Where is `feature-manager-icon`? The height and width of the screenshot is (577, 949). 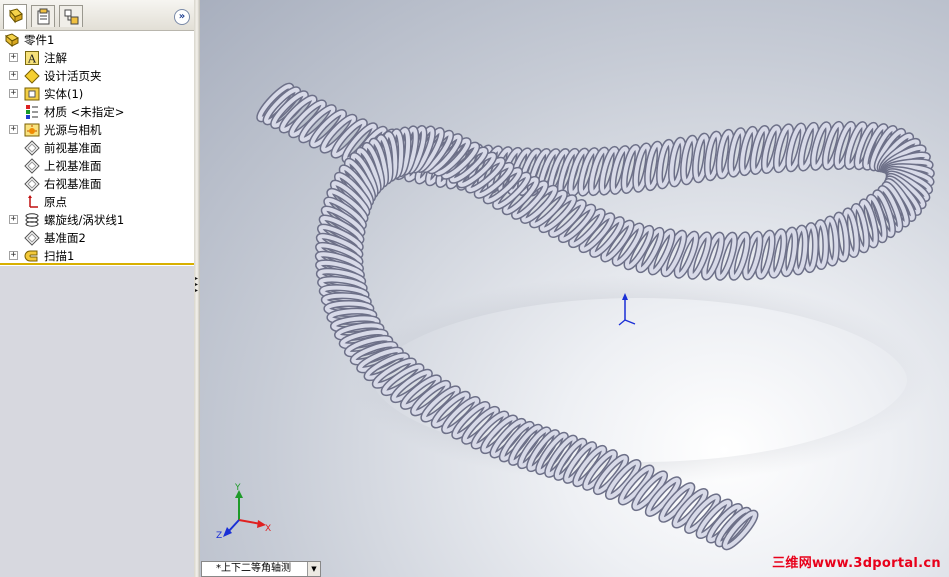
feature-manager-icon is located at coordinates (16, 16).